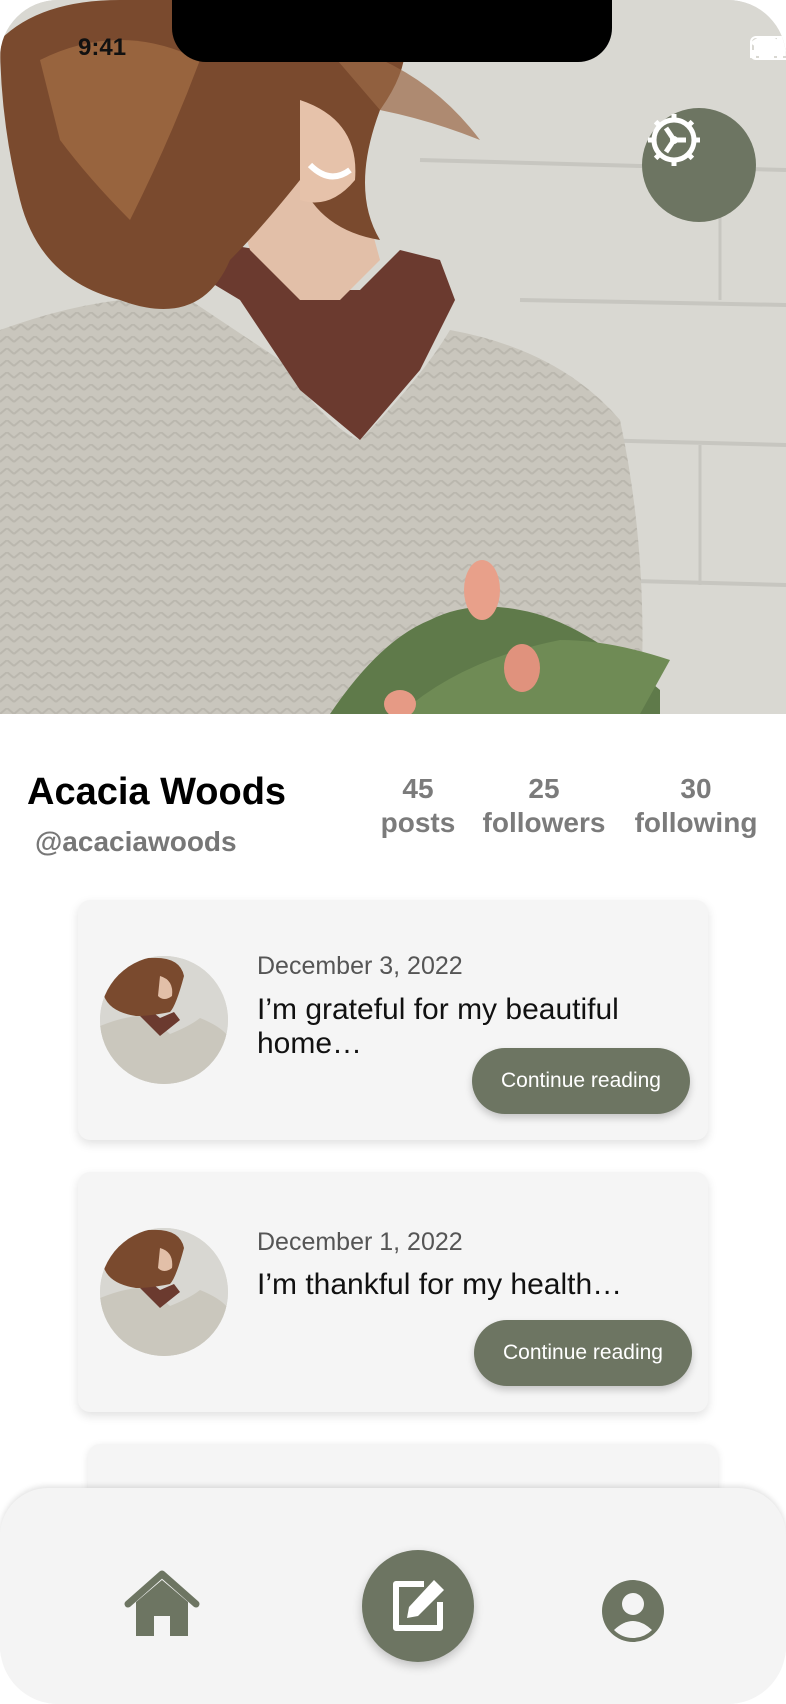  What do you see at coordinates (768, 48) in the screenshot?
I see `battery-icon` at bounding box center [768, 48].